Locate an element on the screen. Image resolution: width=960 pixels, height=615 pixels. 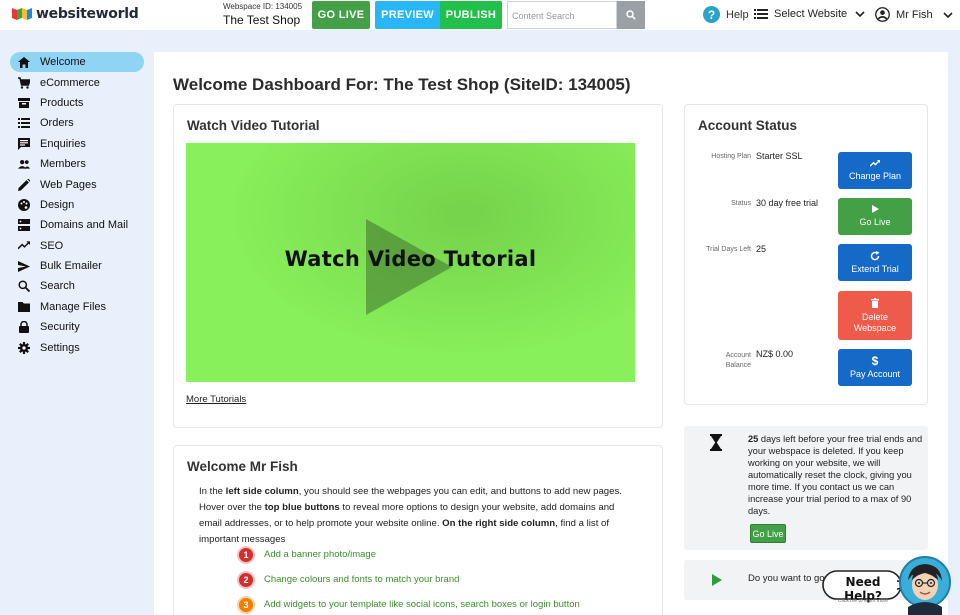
sidebar-item-domains-and-mail: Domains and Mail is located at coordinates (75, 225).